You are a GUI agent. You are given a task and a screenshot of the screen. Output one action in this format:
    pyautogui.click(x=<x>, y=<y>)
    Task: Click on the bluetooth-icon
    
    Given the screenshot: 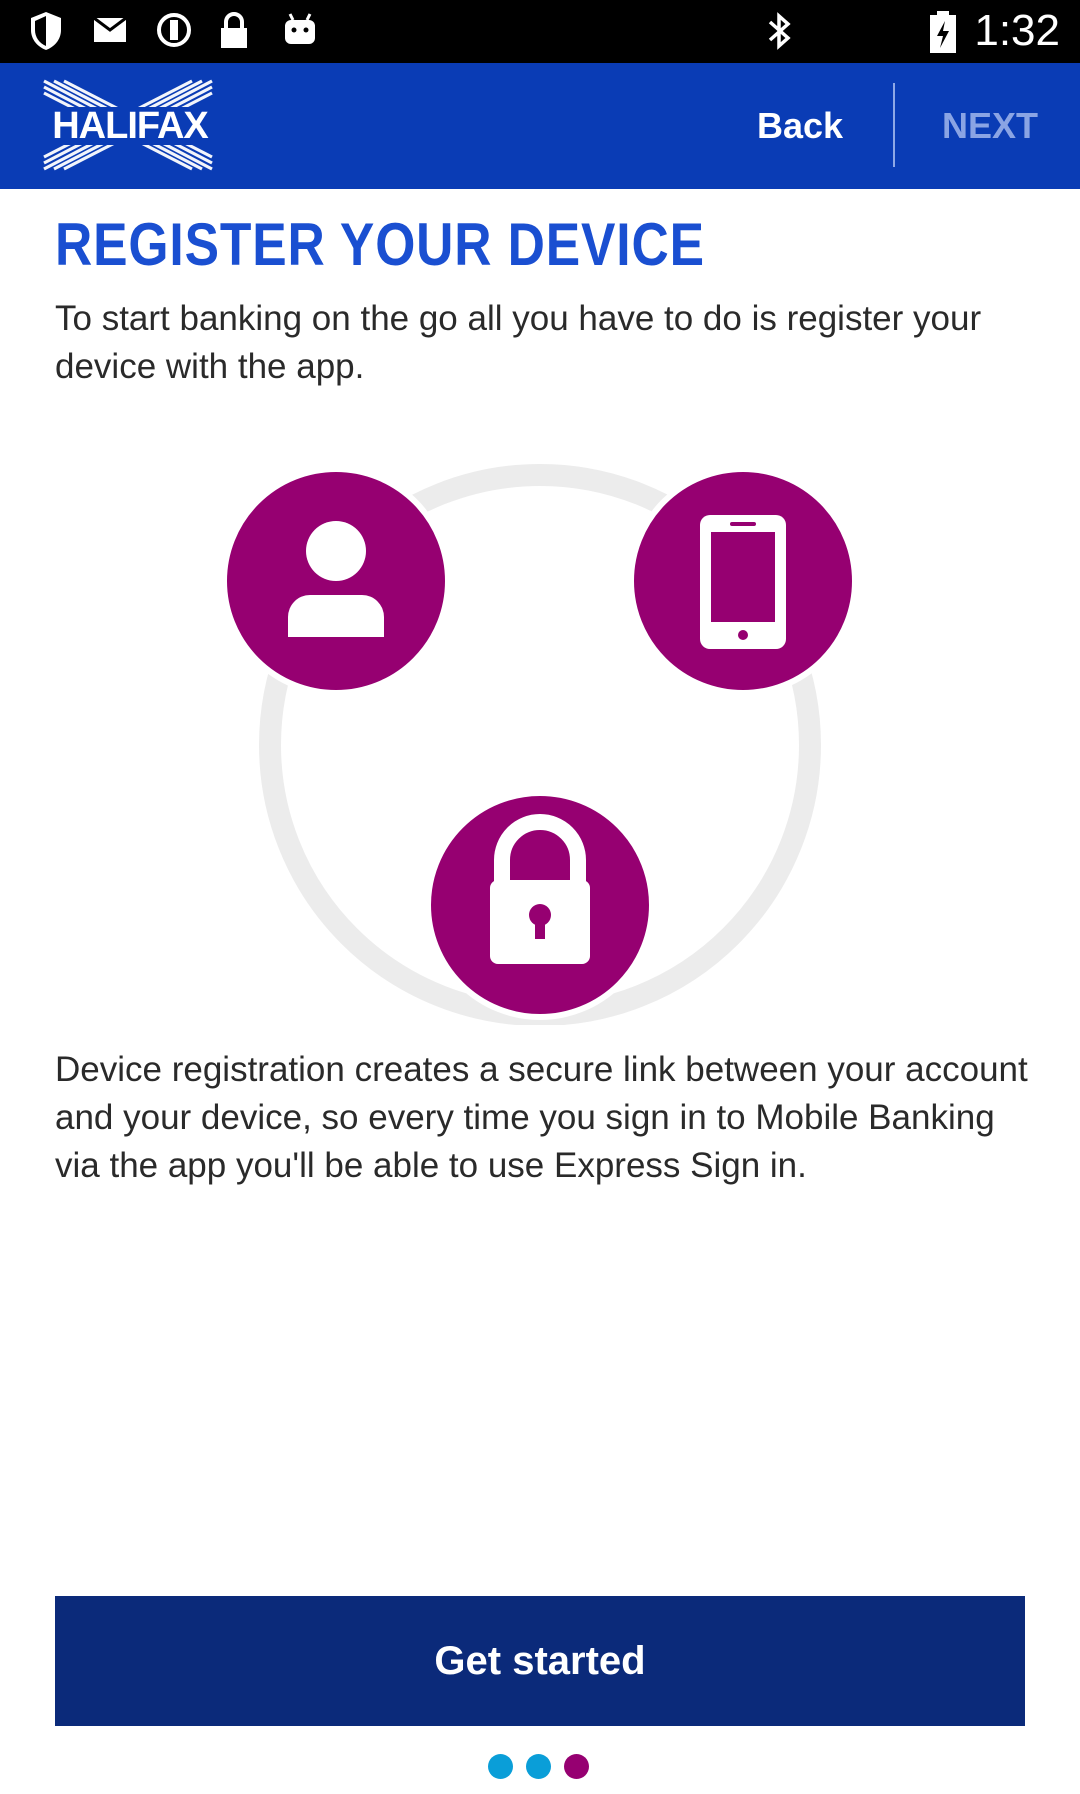 What is the action you would take?
    pyautogui.click(x=779, y=31)
    